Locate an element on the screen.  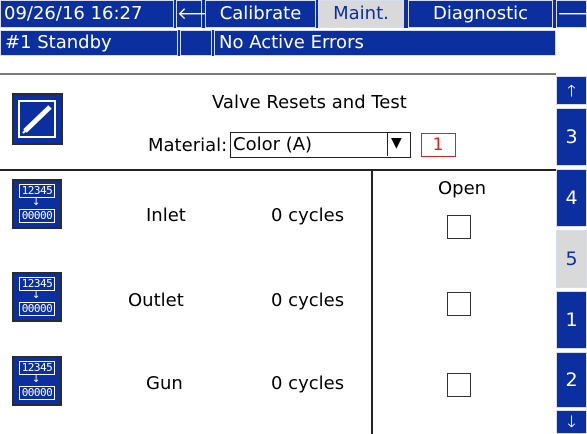
open-inlet-checkbox is located at coordinates (459, 227).